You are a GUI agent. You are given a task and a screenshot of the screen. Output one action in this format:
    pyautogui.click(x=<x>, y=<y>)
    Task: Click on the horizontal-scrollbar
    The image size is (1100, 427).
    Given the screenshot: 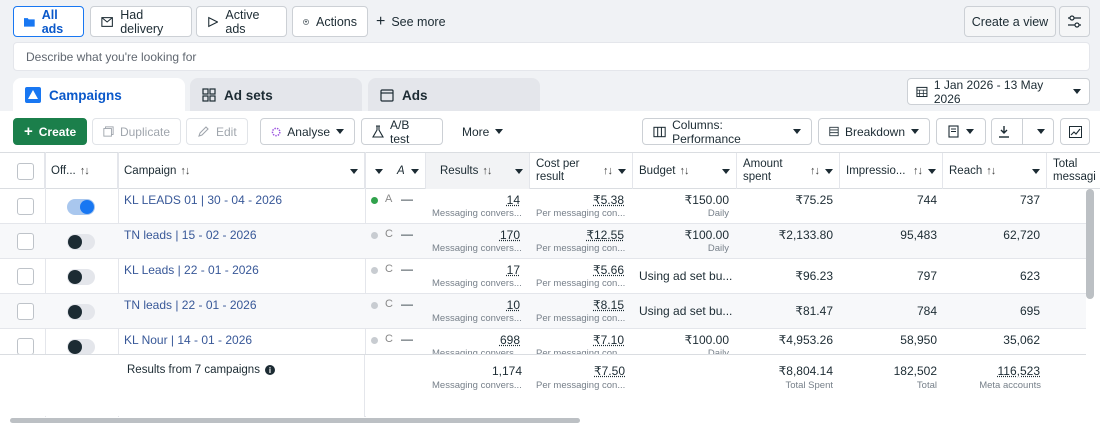 What is the action you would take?
    pyautogui.click(x=295, y=420)
    